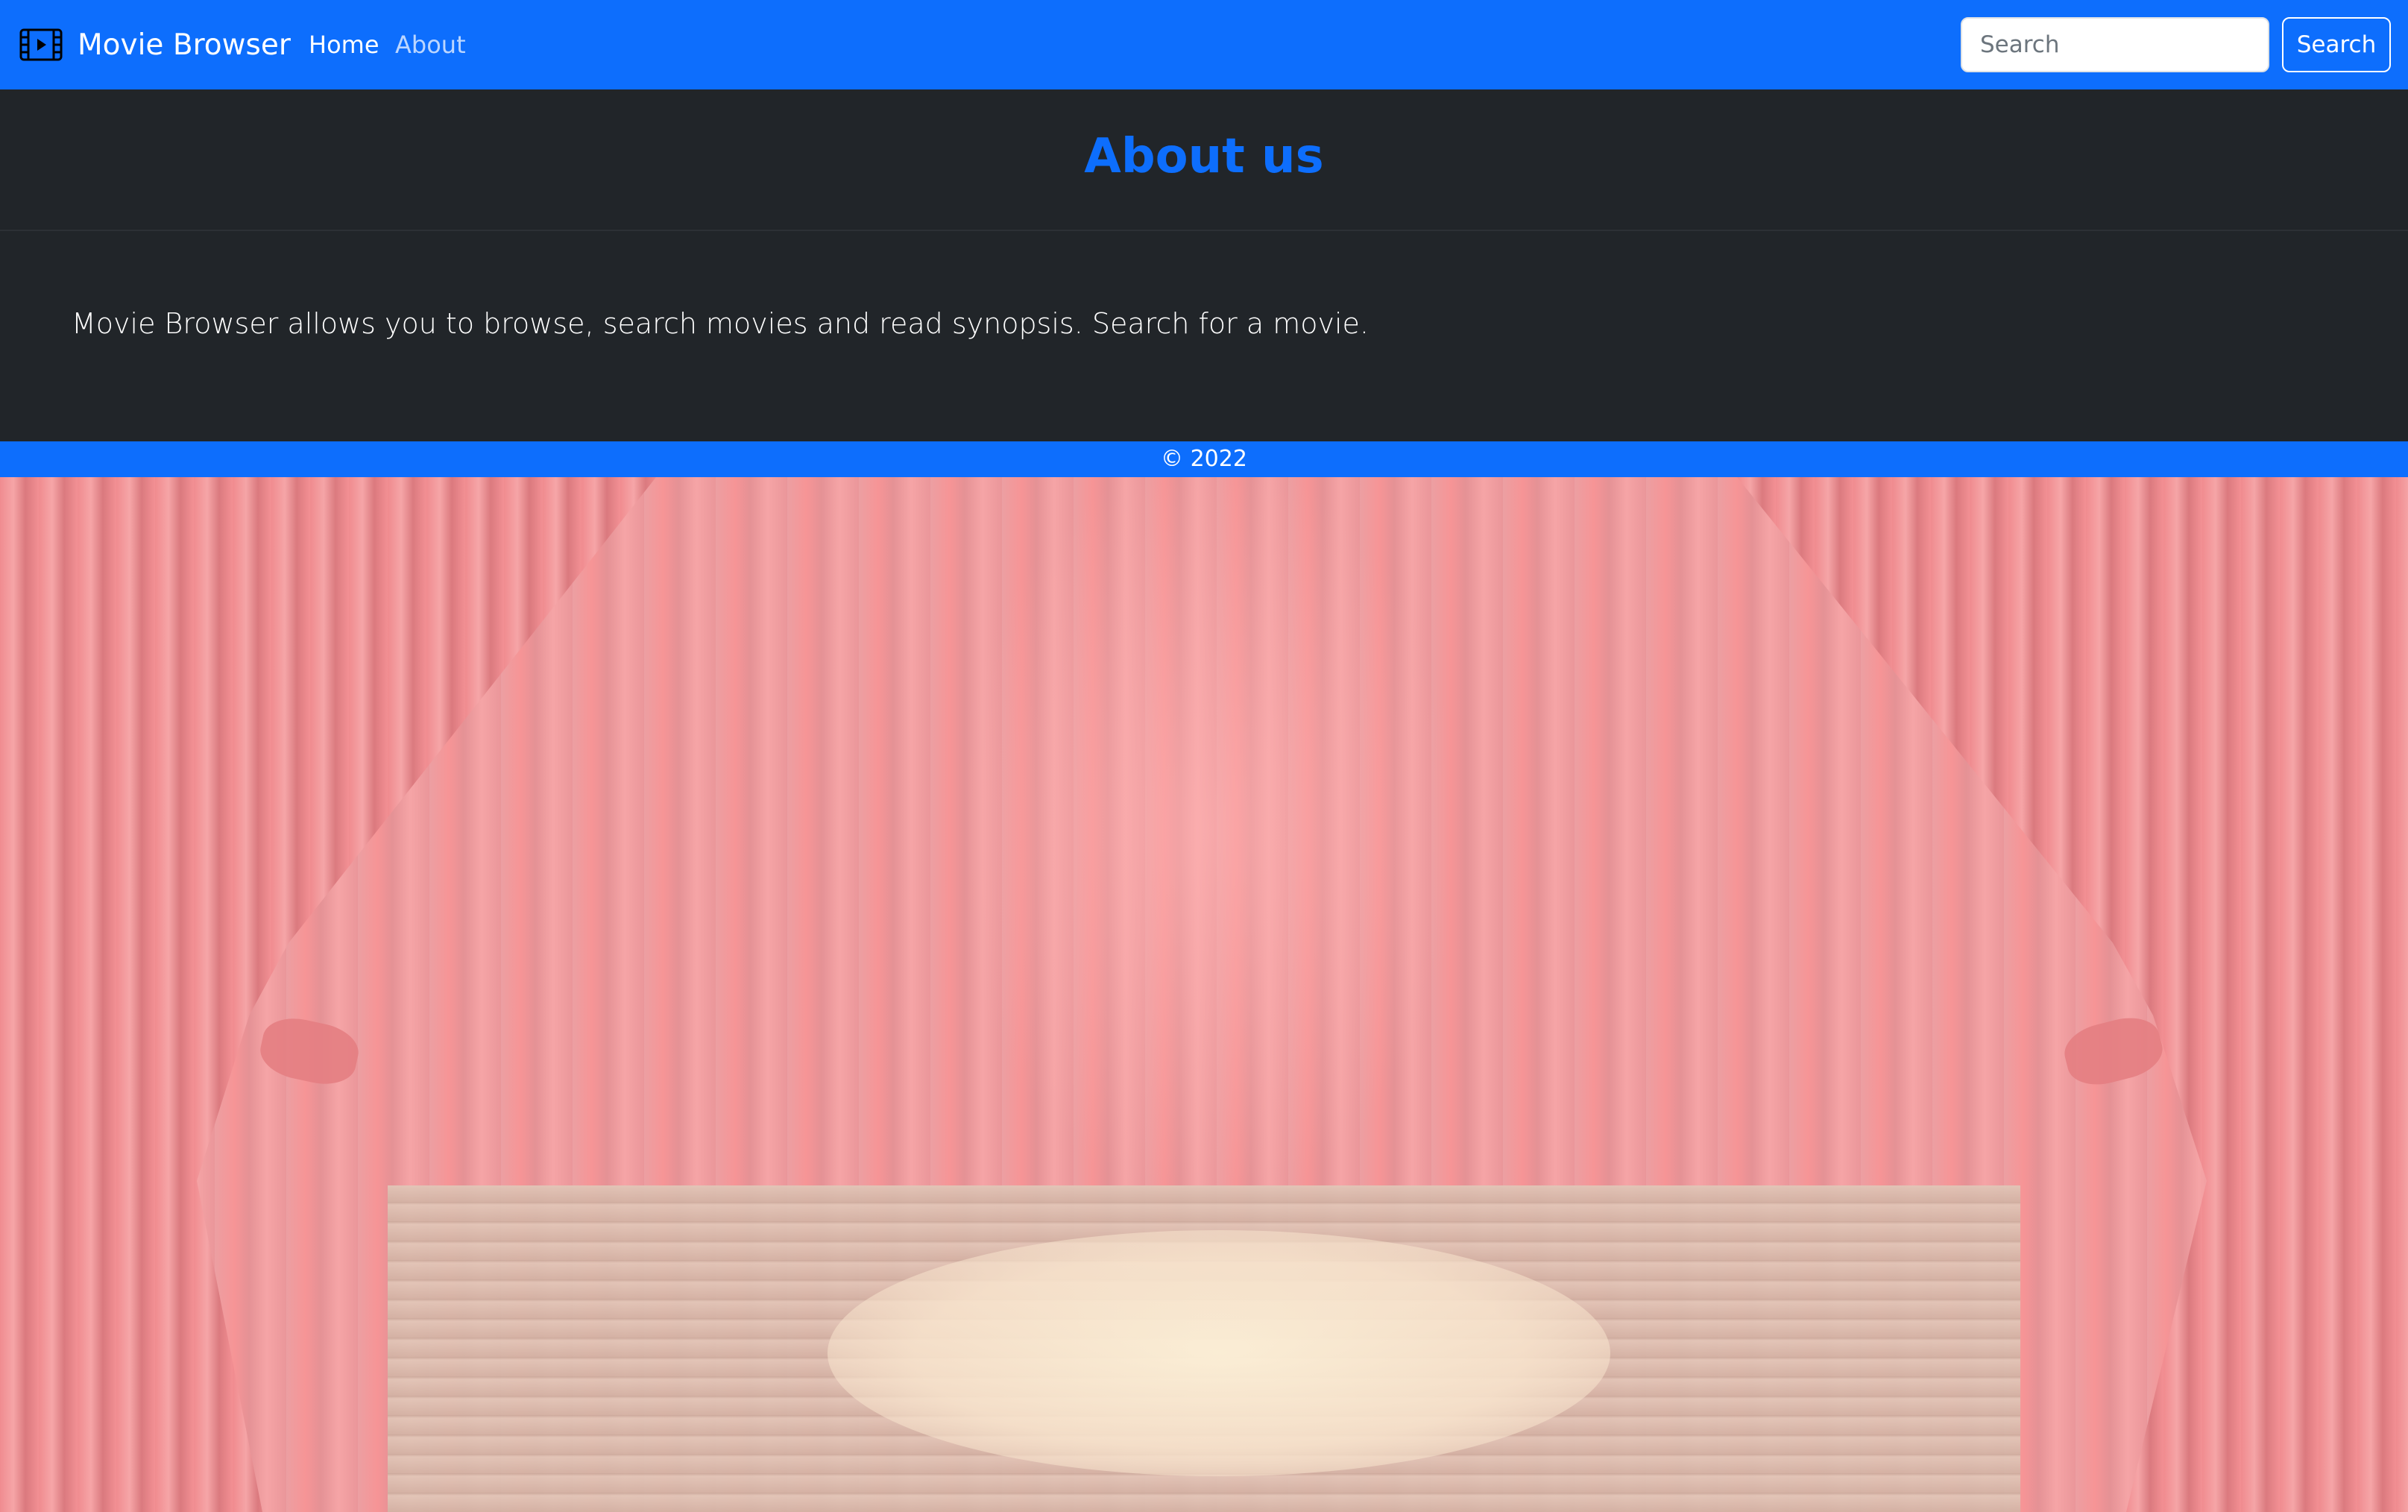 This screenshot has height=1512, width=2408. Describe the element at coordinates (1204, 44) in the screenshot. I see `navbar: Movie Browser Home About Search` at that location.